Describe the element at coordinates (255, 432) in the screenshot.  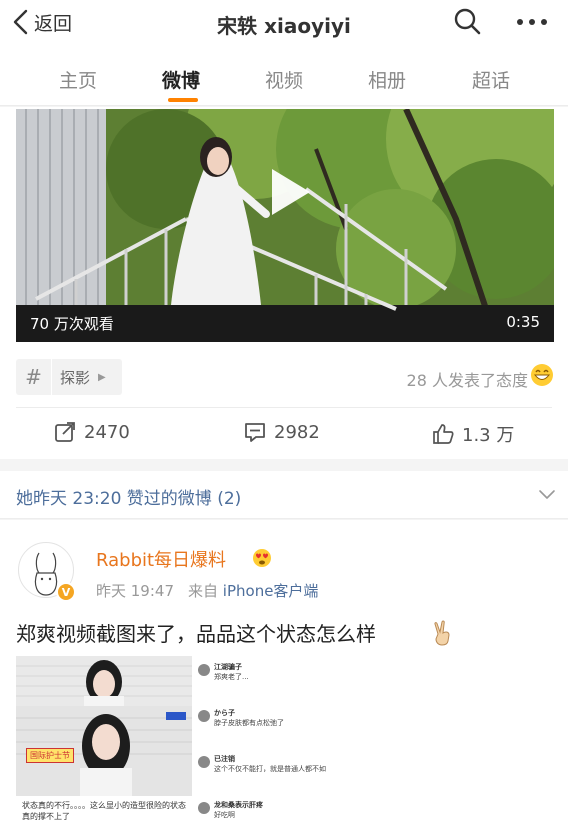
I see `comment-icon` at that location.